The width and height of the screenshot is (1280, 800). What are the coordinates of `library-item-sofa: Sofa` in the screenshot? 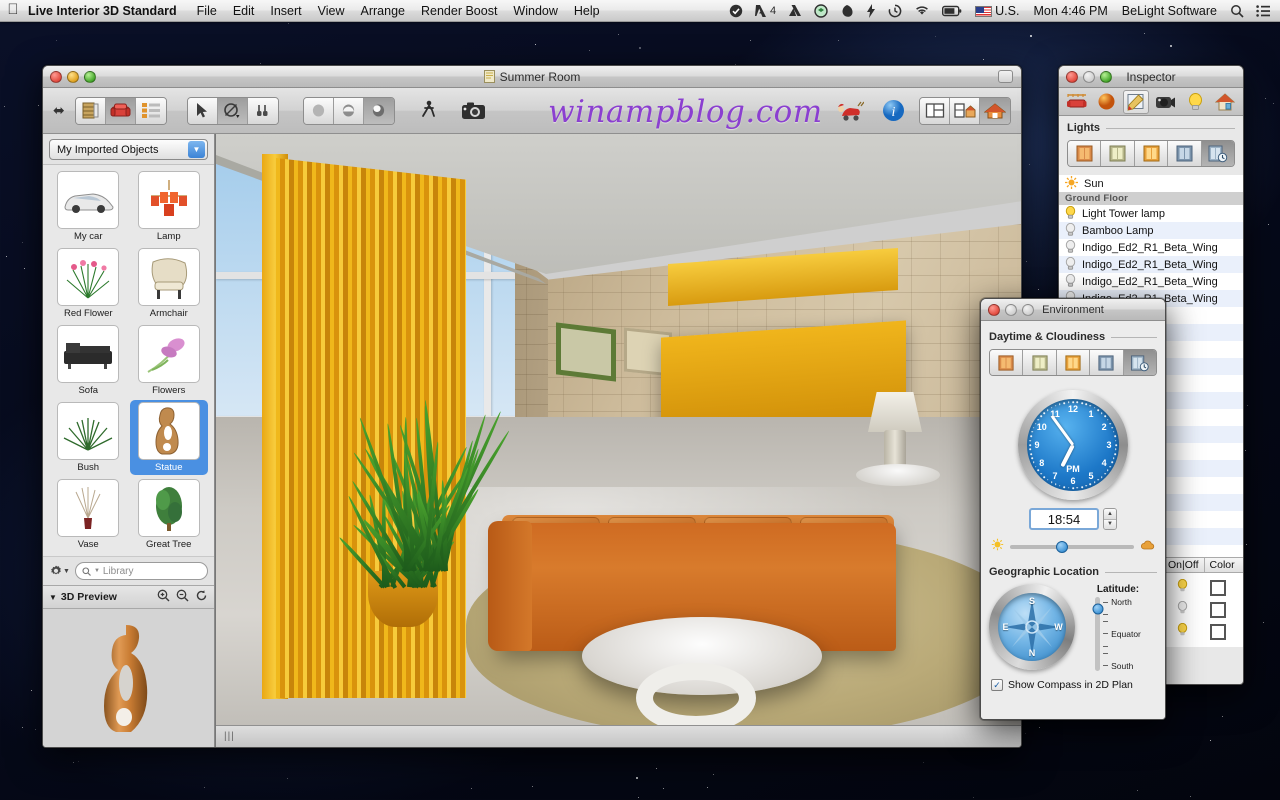 It's located at (88, 360).